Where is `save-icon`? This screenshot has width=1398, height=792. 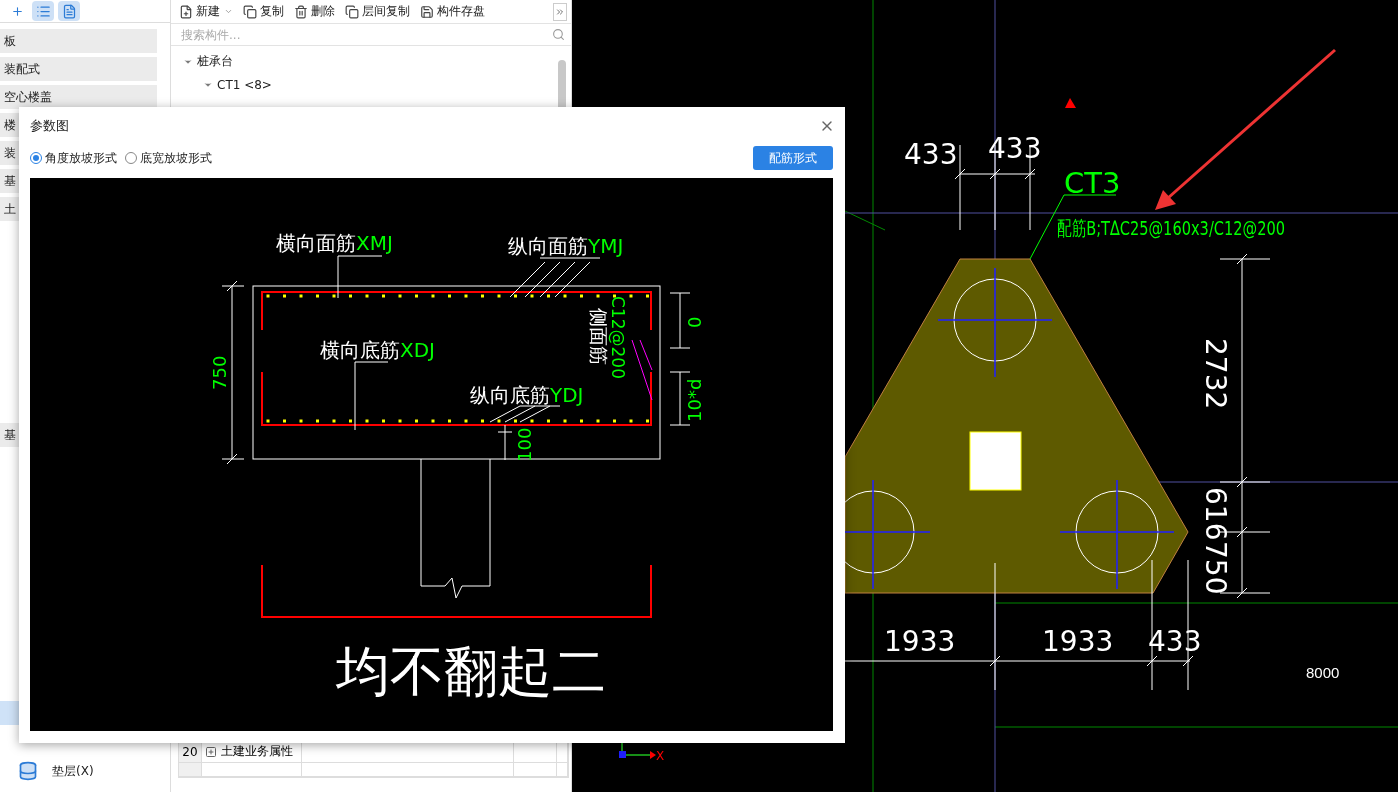
save-icon is located at coordinates (427, 11).